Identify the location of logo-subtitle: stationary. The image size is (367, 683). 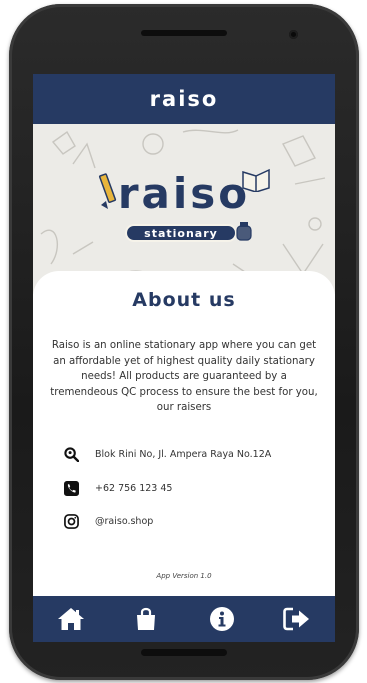
(181, 233).